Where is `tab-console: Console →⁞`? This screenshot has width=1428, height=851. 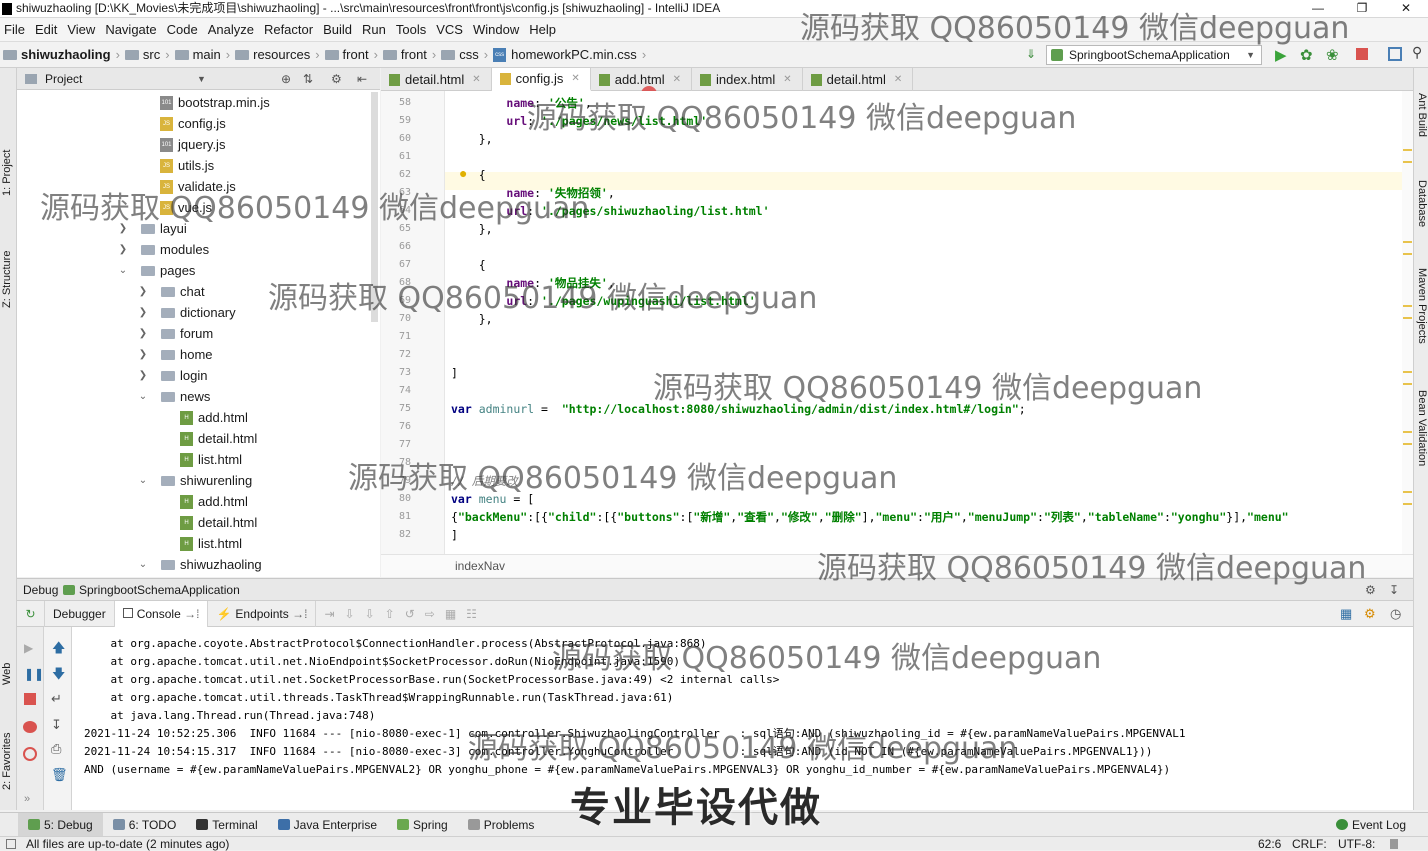 tab-console: Console →⁞ is located at coordinates (161, 613).